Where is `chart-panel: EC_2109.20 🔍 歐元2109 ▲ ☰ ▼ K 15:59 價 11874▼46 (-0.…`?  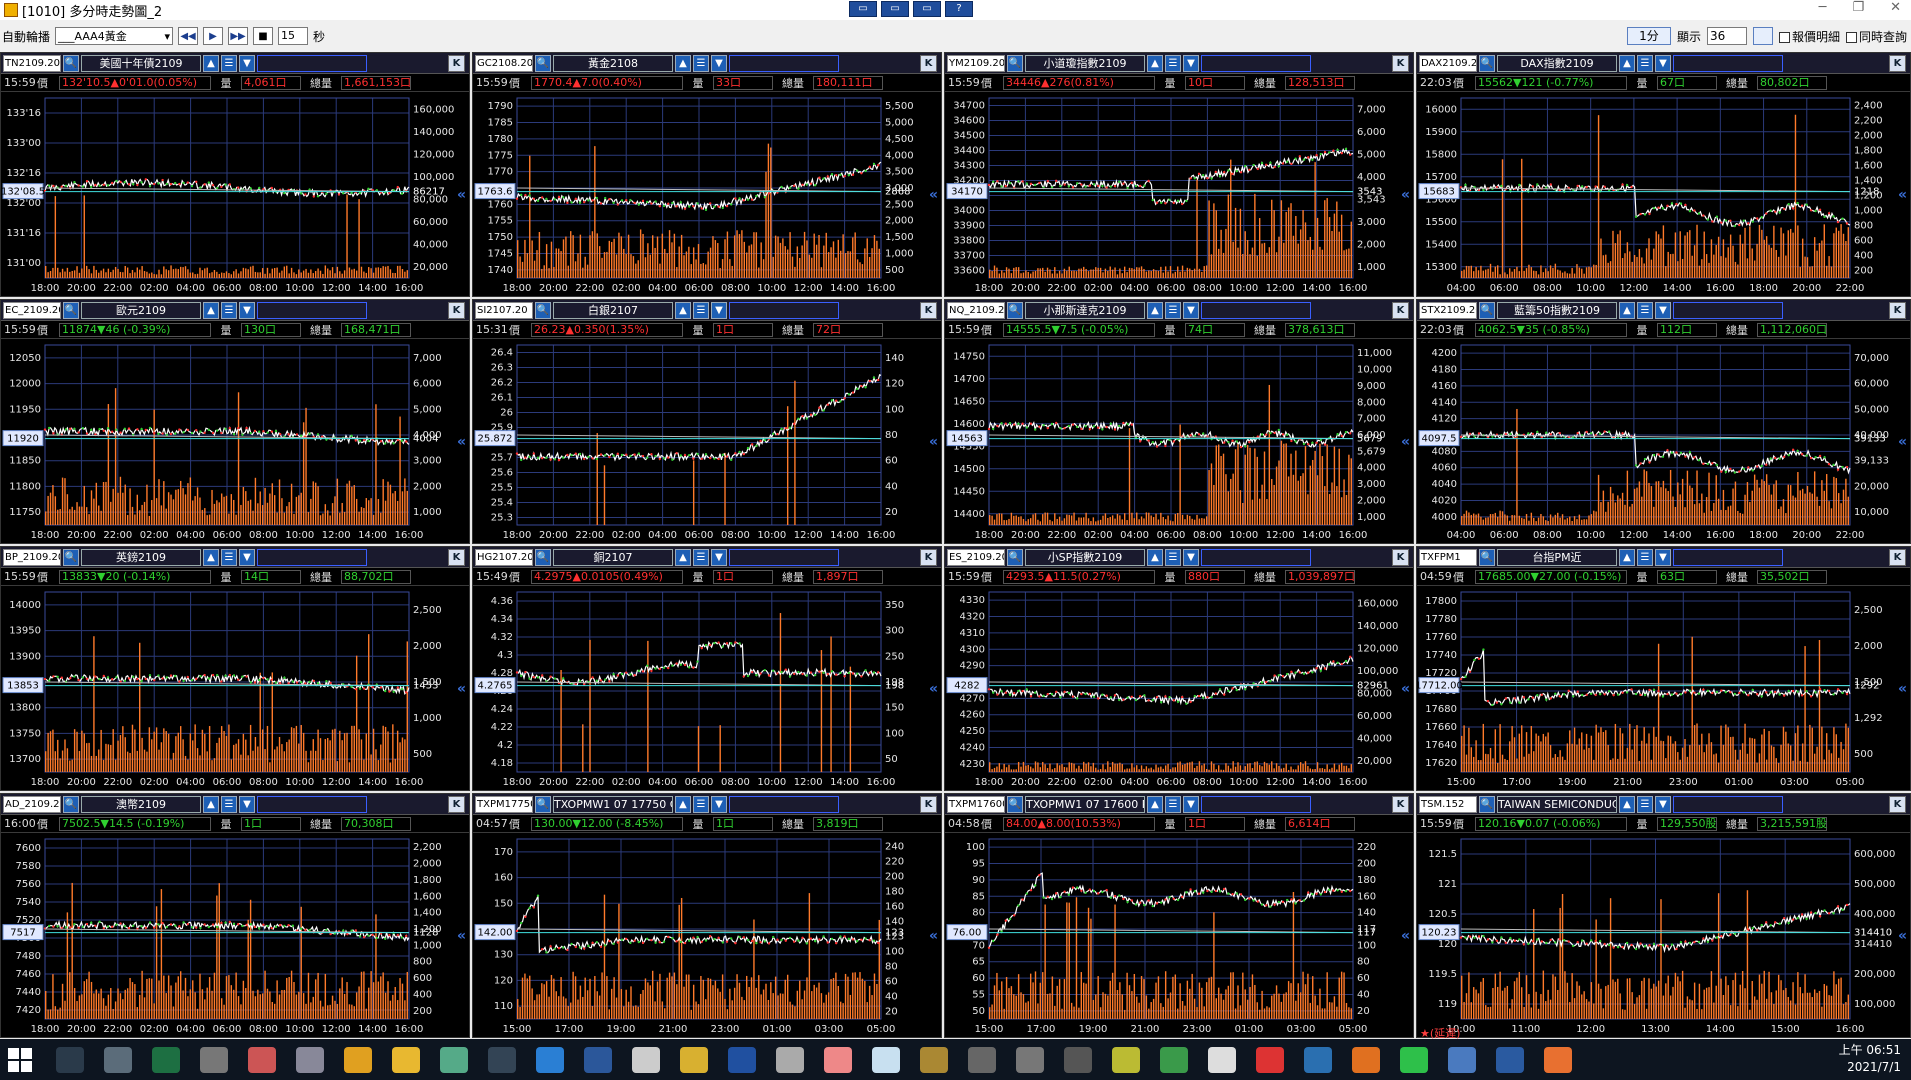 chart-panel: EC_2109.20 🔍 歐元2109 ▲ ☰ ▼ K 15:59 價 11874▼46 (-0.… is located at coordinates (235, 421).